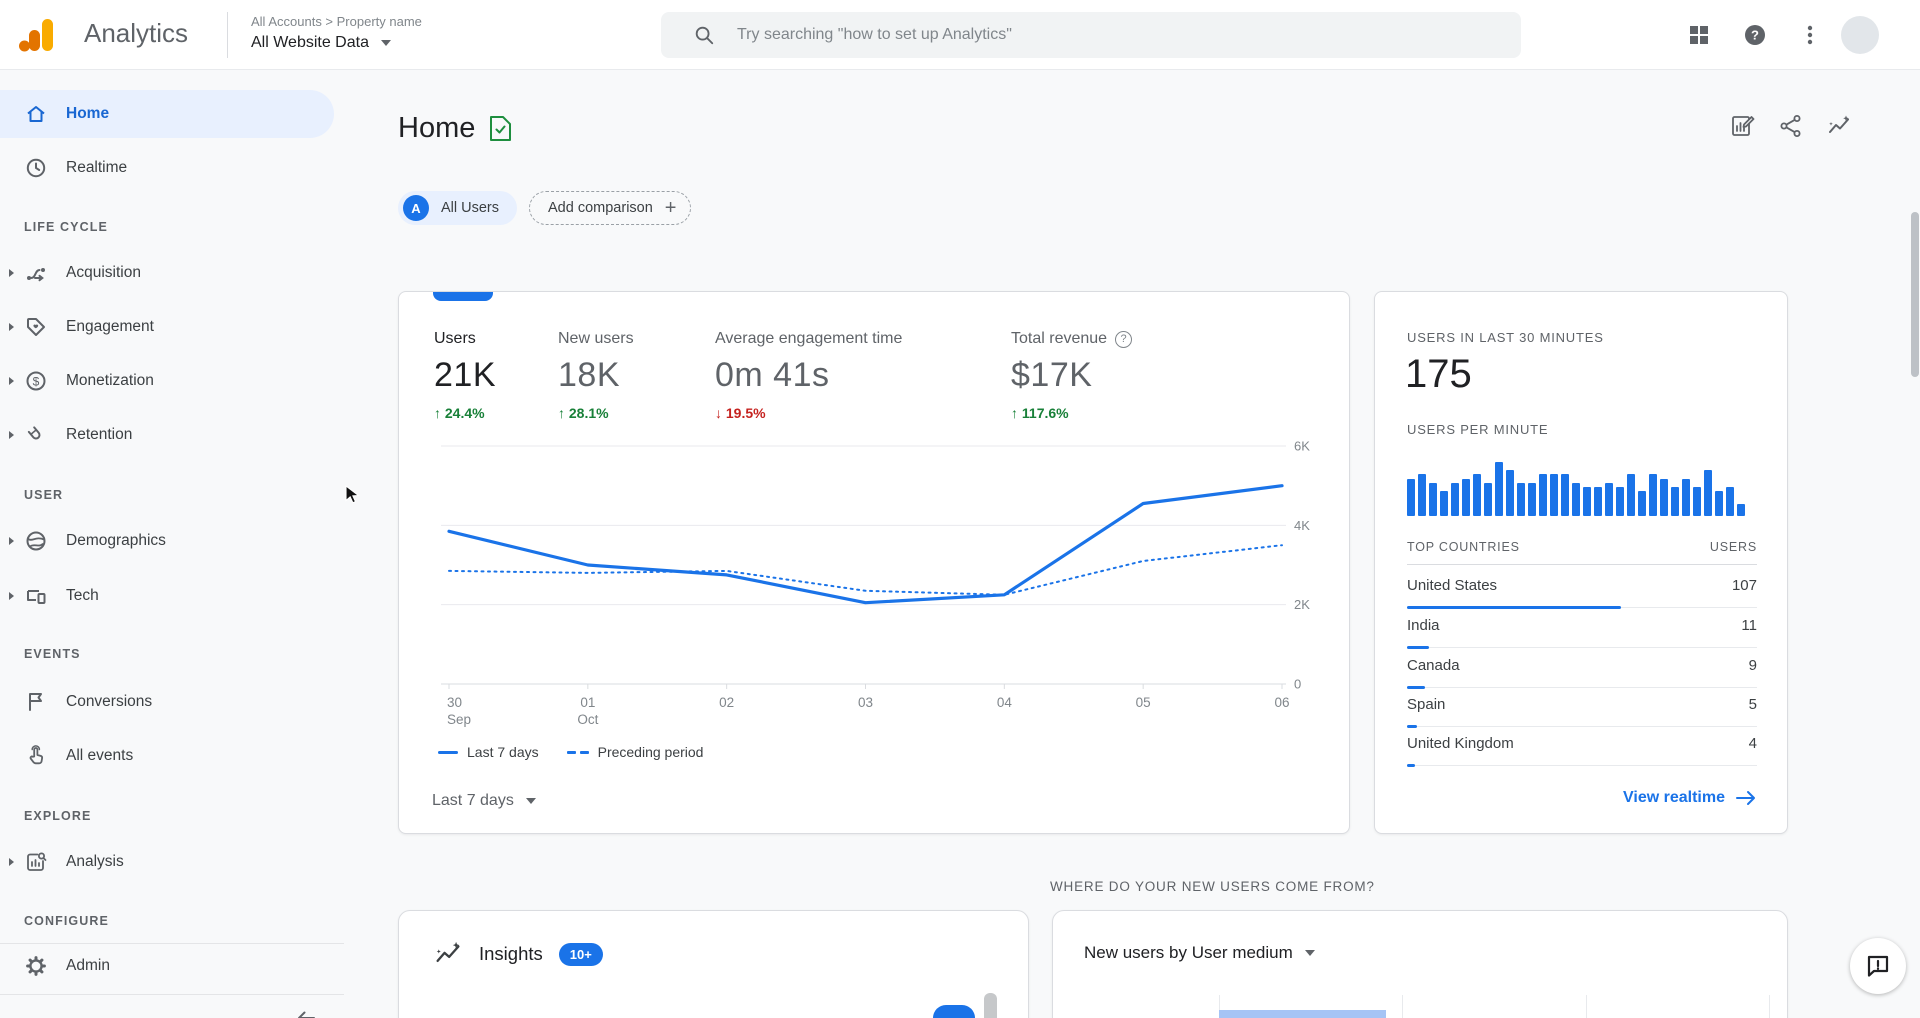 The width and height of the screenshot is (1920, 1018). I want to click on customize-report-icon, so click(1743, 126).